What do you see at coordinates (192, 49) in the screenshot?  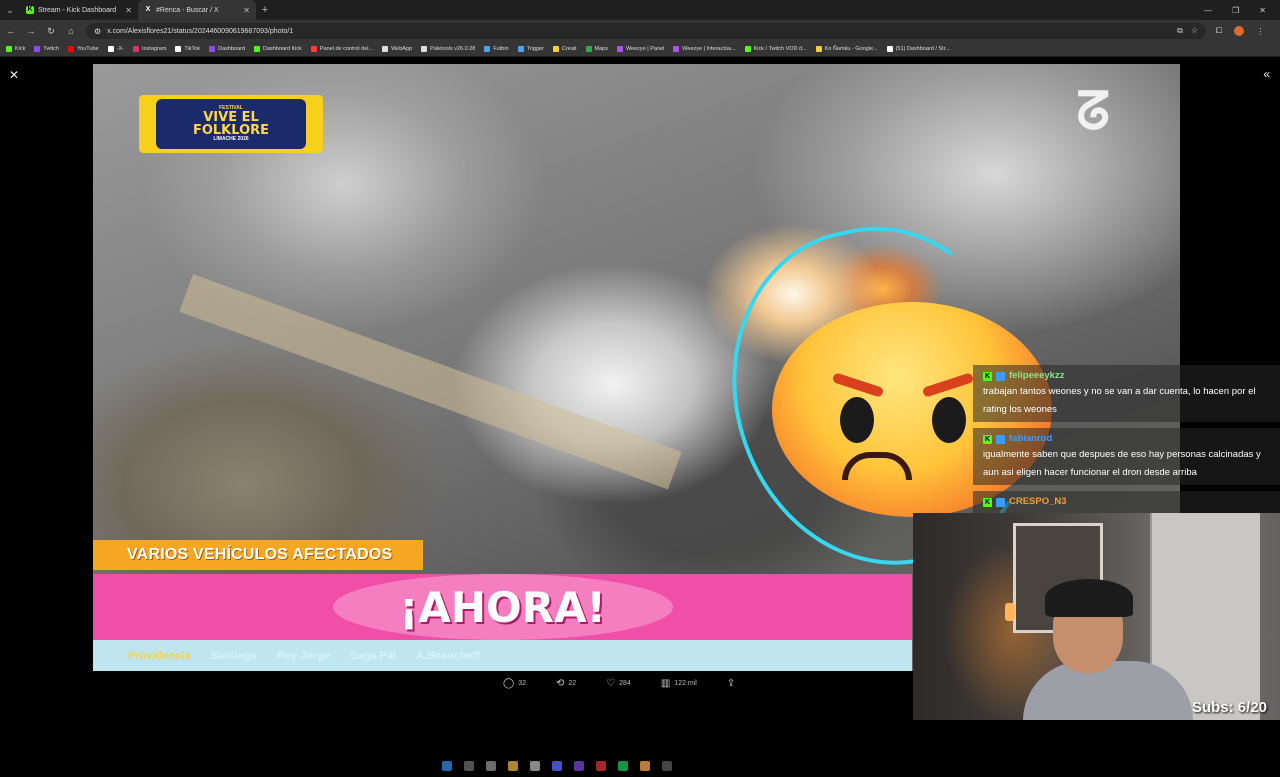 I see `bookmark-label: TikTok` at bounding box center [192, 49].